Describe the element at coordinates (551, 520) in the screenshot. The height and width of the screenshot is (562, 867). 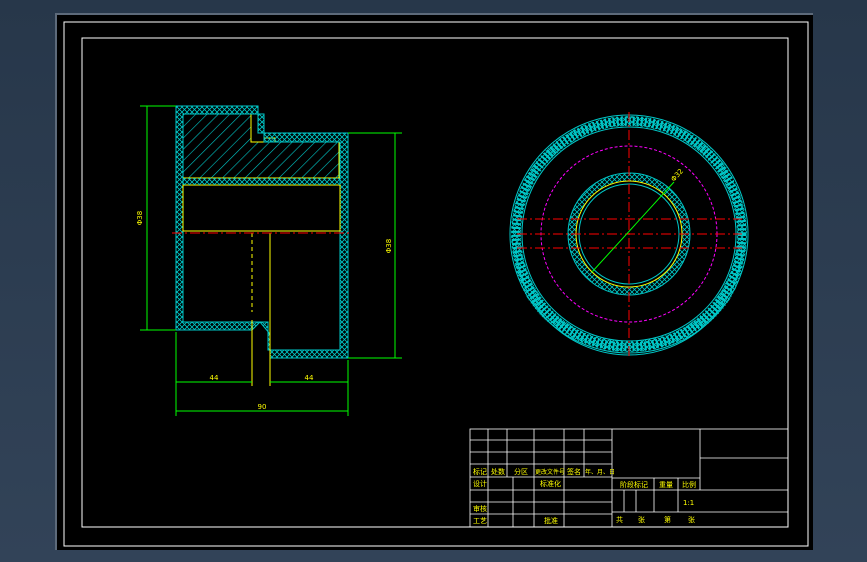
I see `tb-approve: 批准` at that location.